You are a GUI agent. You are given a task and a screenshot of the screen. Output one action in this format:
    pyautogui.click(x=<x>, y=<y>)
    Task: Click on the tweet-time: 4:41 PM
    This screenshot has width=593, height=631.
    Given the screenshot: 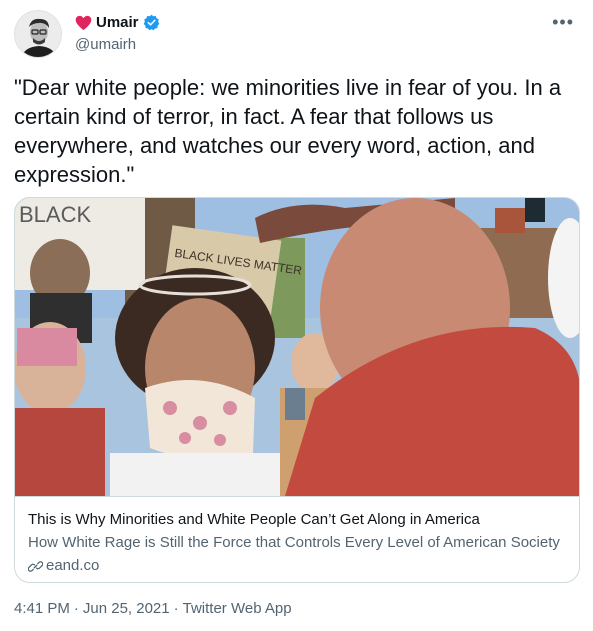 What is the action you would take?
    pyautogui.click(x=42, y=608)
    